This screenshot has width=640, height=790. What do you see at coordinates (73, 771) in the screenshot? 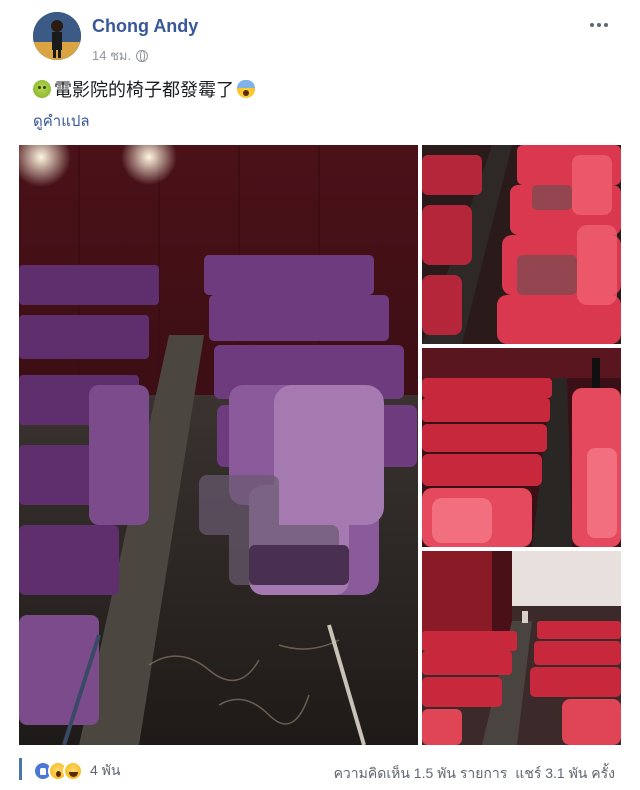
I see `haha-icon` at bounding box center [73, 771].